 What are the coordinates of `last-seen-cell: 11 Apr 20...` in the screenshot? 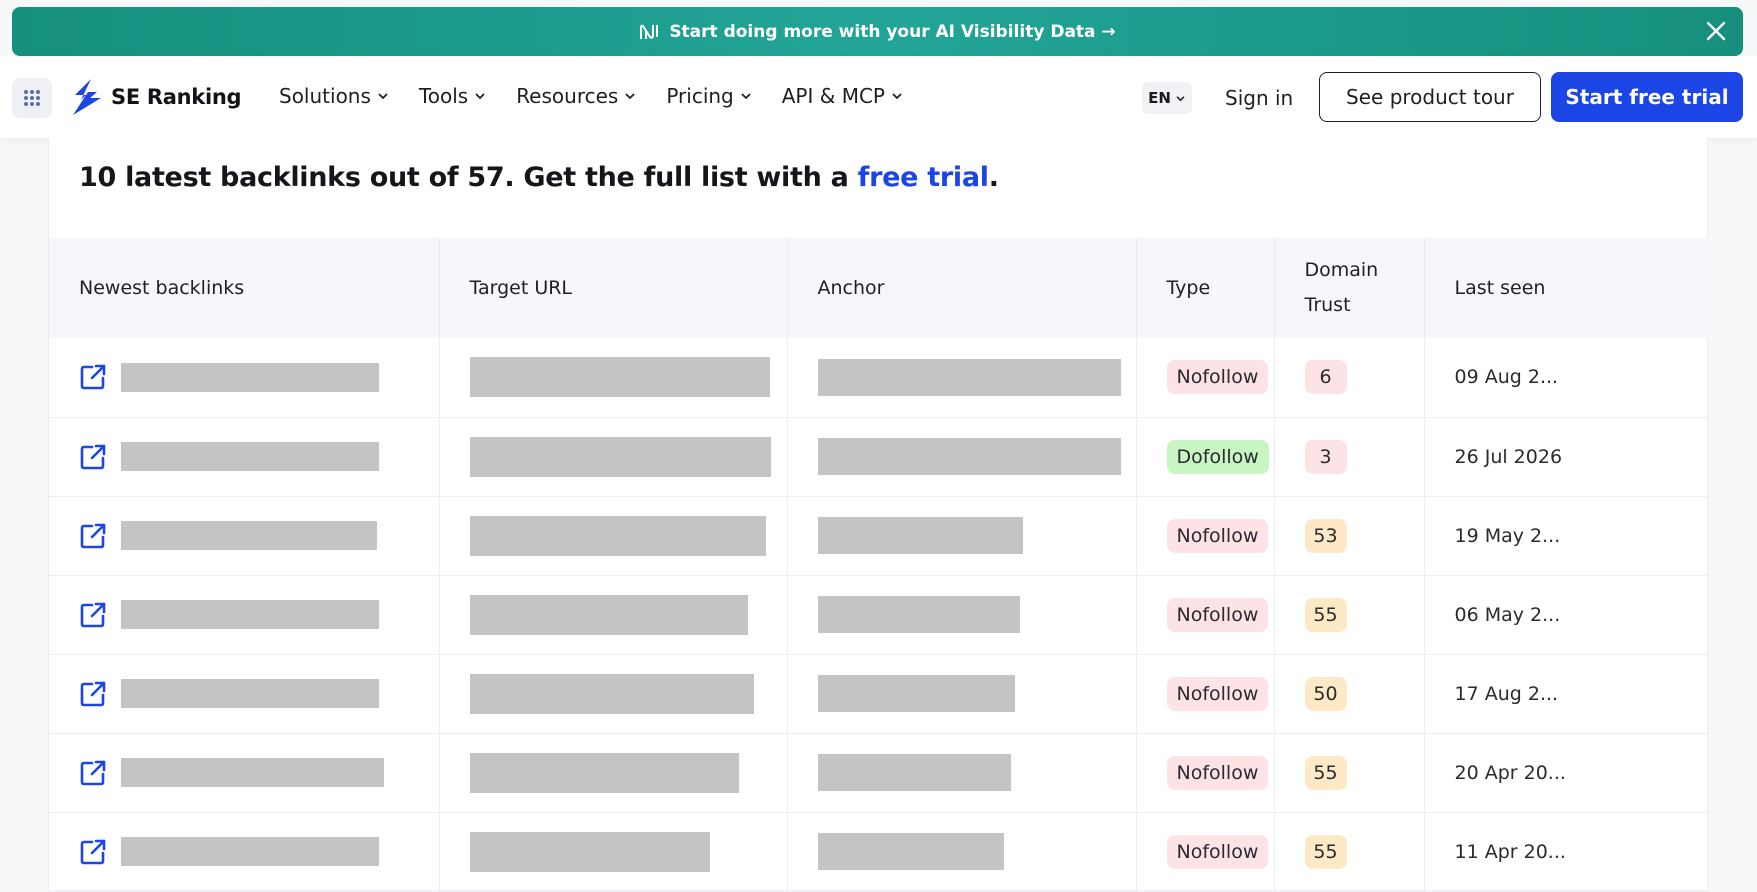 It's located at (1566, 852).